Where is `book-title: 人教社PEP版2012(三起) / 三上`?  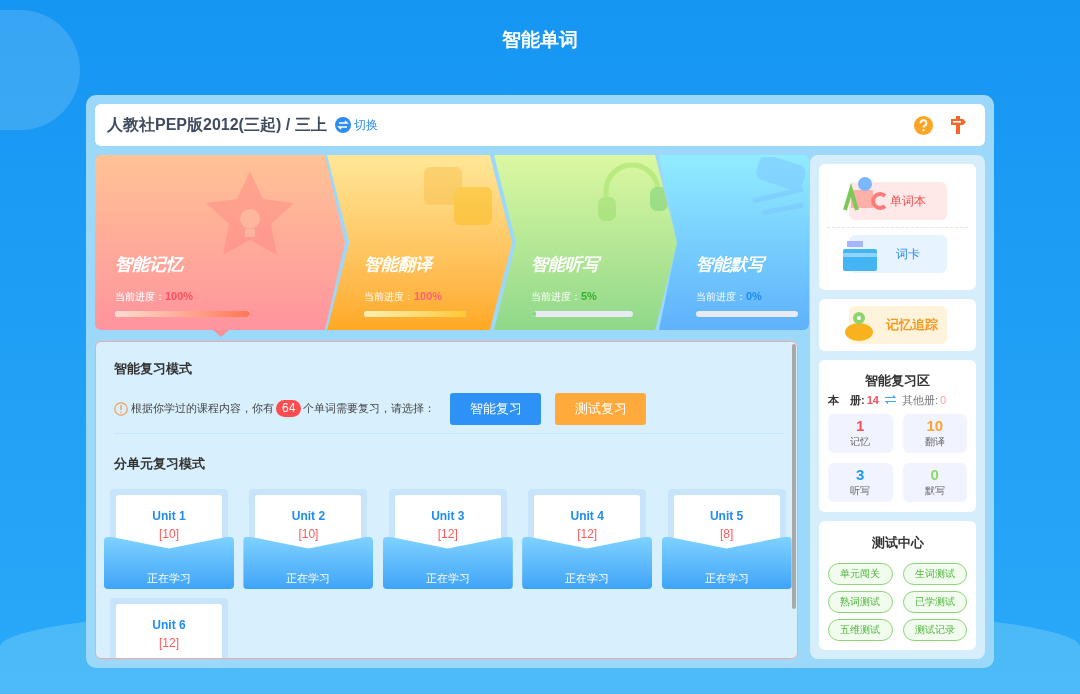 book-title: 人教社PEP版2012(三起) / 三上 is located at coordinates (217, 125).